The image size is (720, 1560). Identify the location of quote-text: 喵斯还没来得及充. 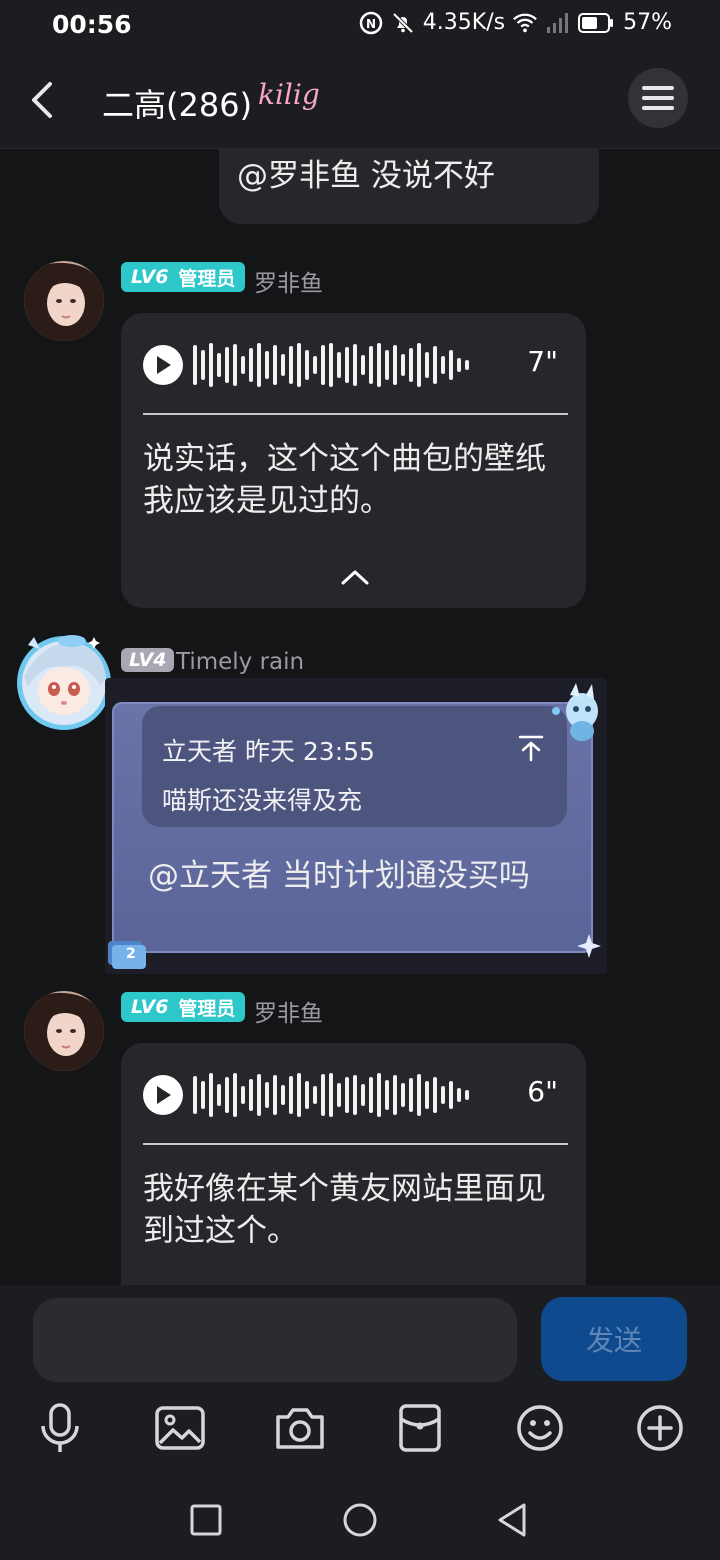
(262, 800).